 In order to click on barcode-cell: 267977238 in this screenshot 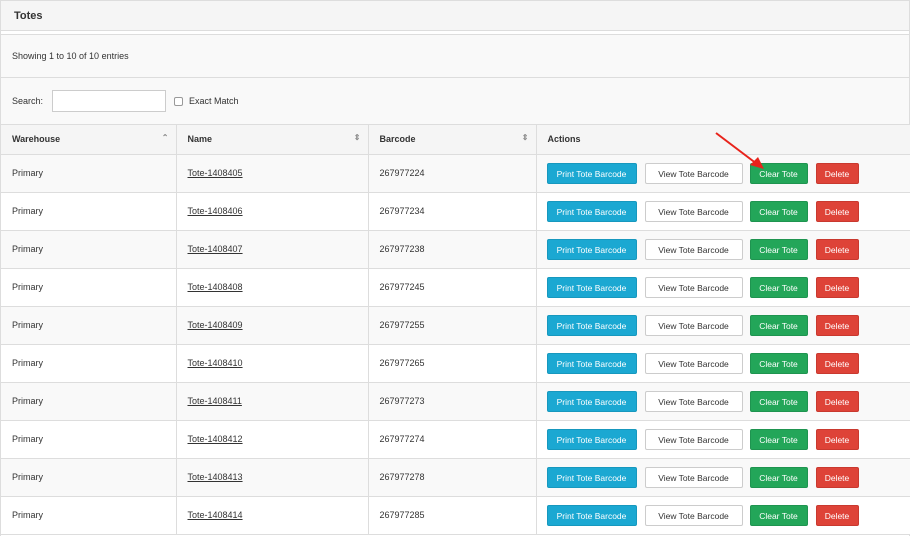, I will do `click(452, 249)`.